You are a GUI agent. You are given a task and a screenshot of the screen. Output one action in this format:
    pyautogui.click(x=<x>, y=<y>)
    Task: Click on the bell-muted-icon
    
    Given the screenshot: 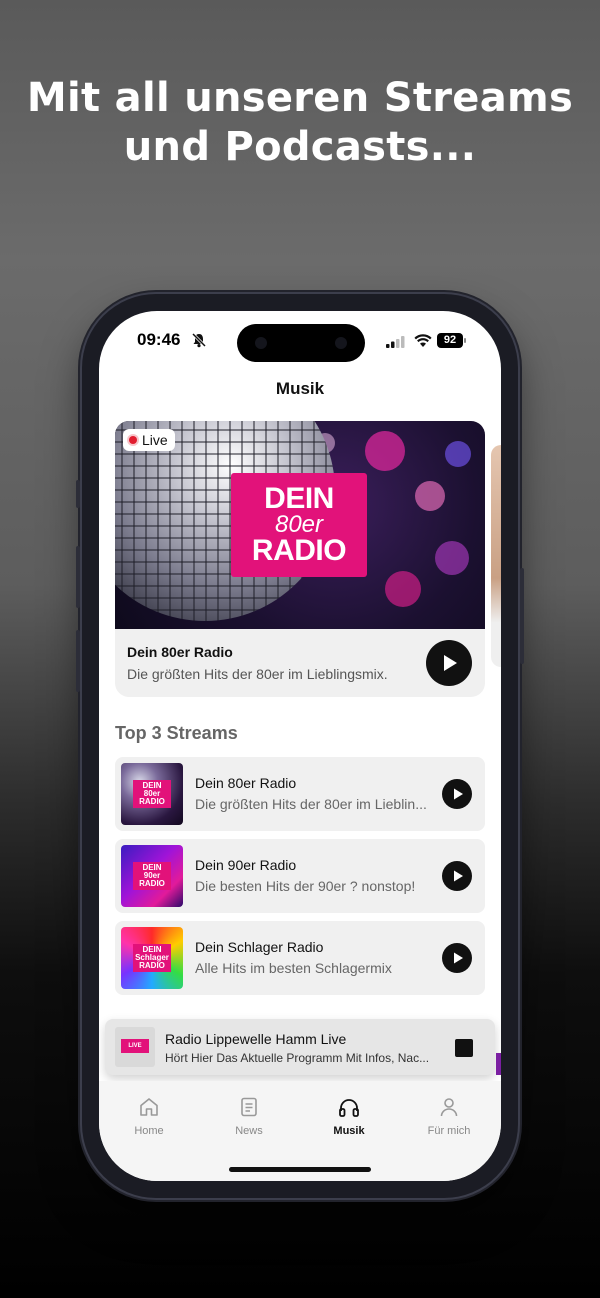 What is the action you would take?
    pyautogui.click(x=199, y=340)
    